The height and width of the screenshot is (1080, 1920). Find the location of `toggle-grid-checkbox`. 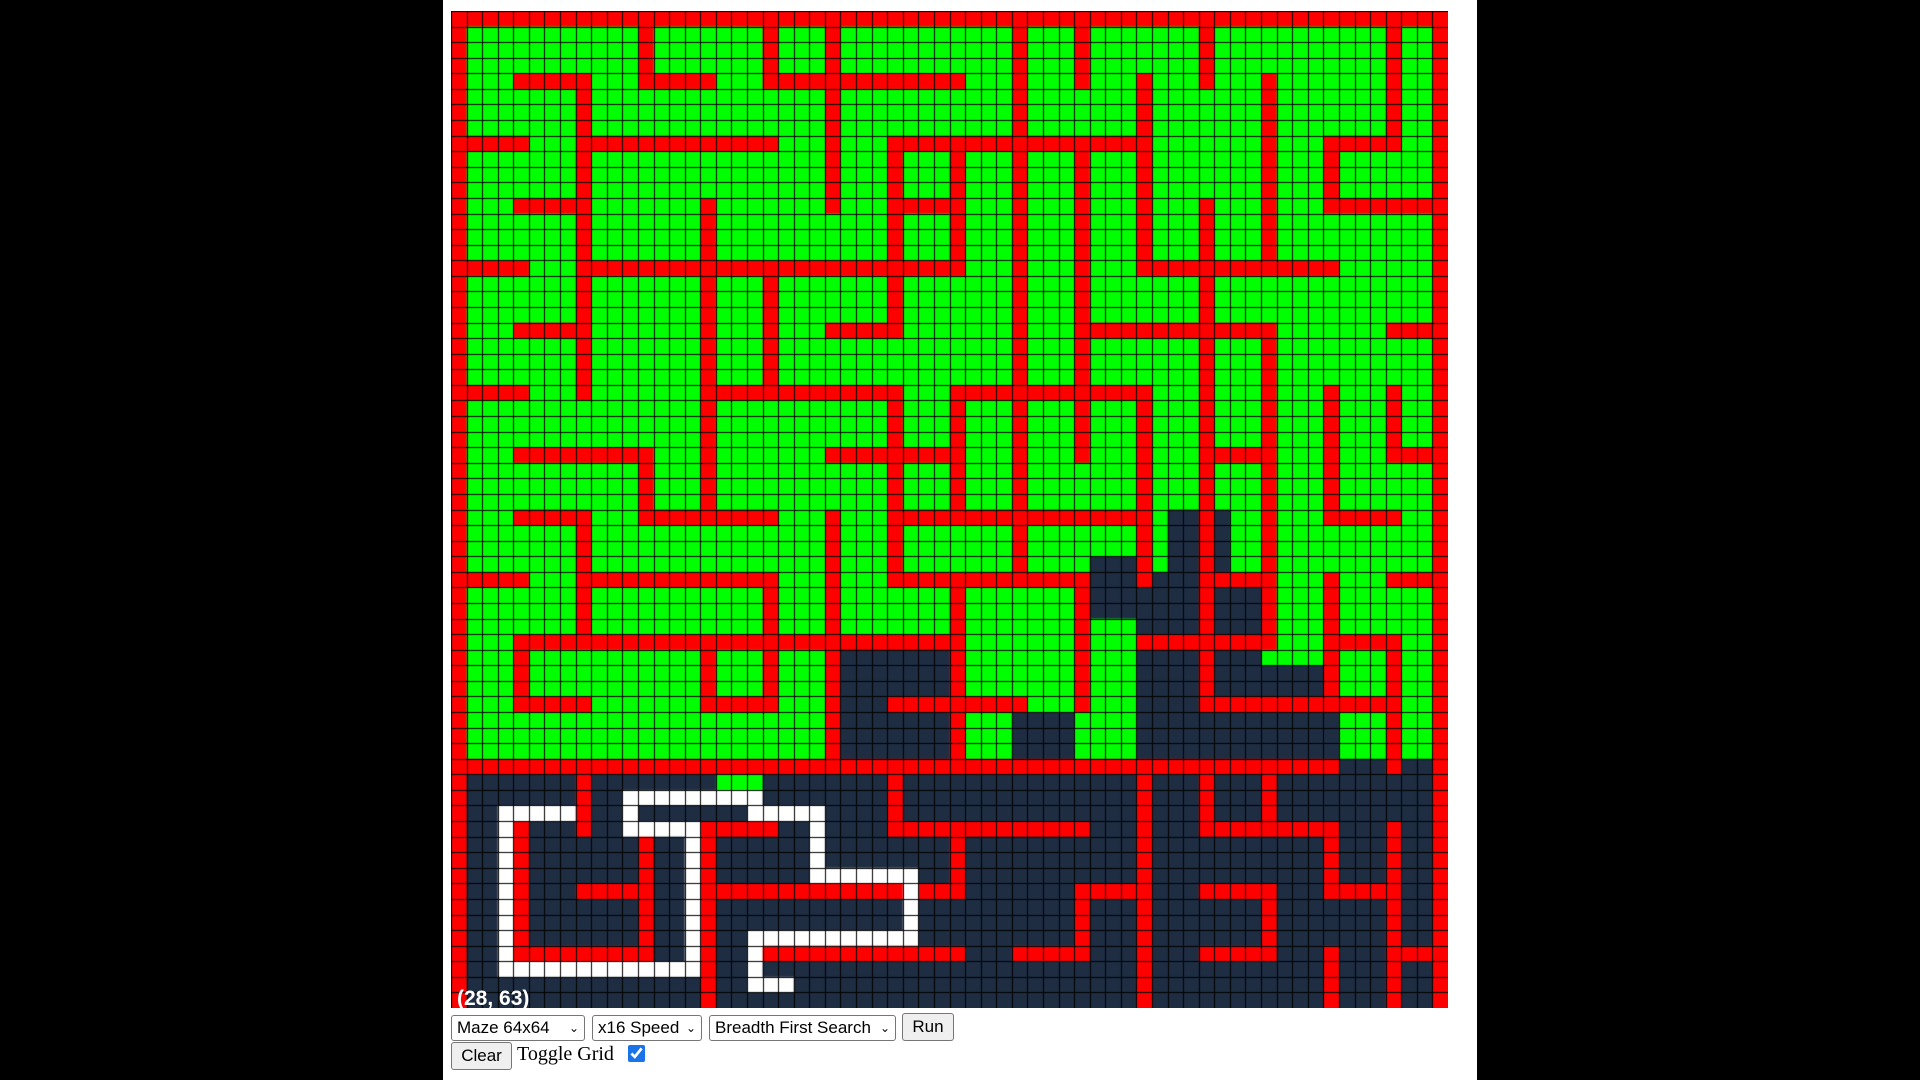

toggle-grid-checkbox is located at coordinates (636, 1053).